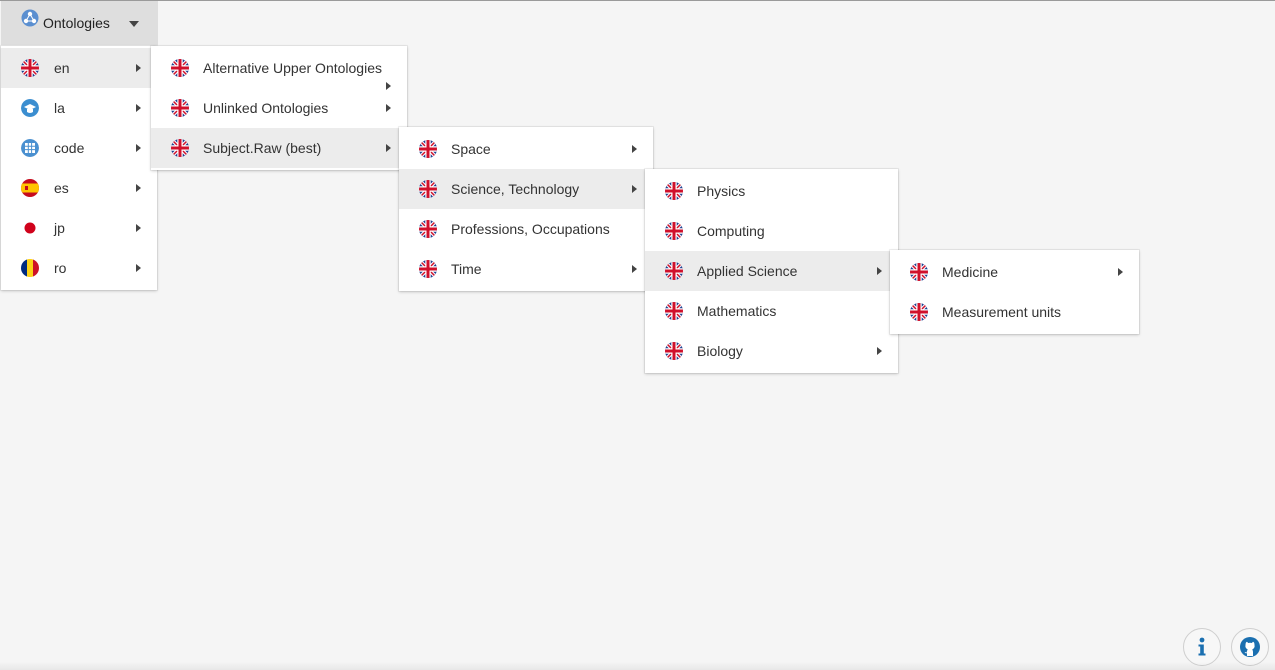  What do you see at coordinates (771, 351) in the screenshot?
I see `menu-item-biology: Biology` at bounding box center [771, 351].